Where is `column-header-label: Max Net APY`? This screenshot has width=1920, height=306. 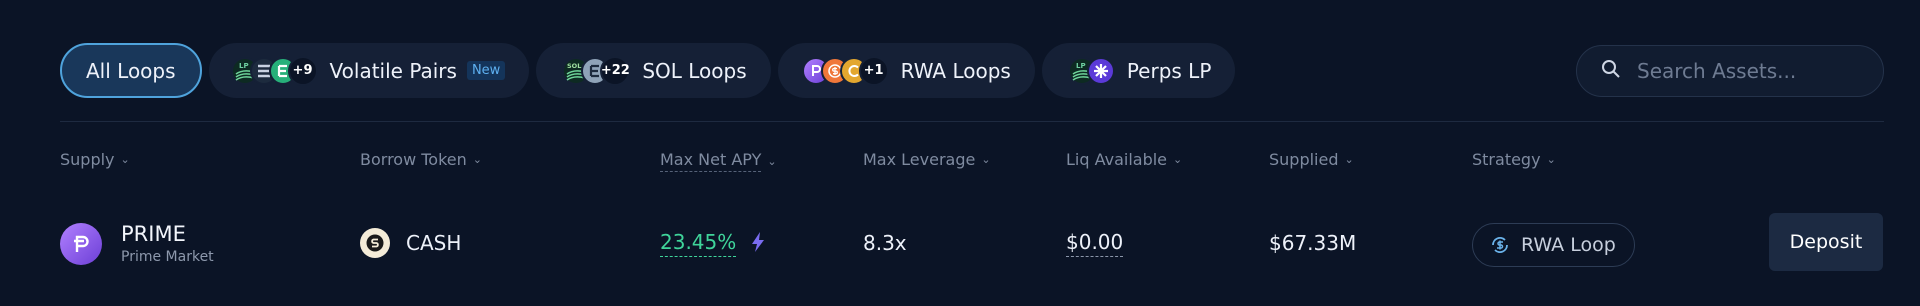
column-header-label: Max Net APY is located at coordinates (711, 161).